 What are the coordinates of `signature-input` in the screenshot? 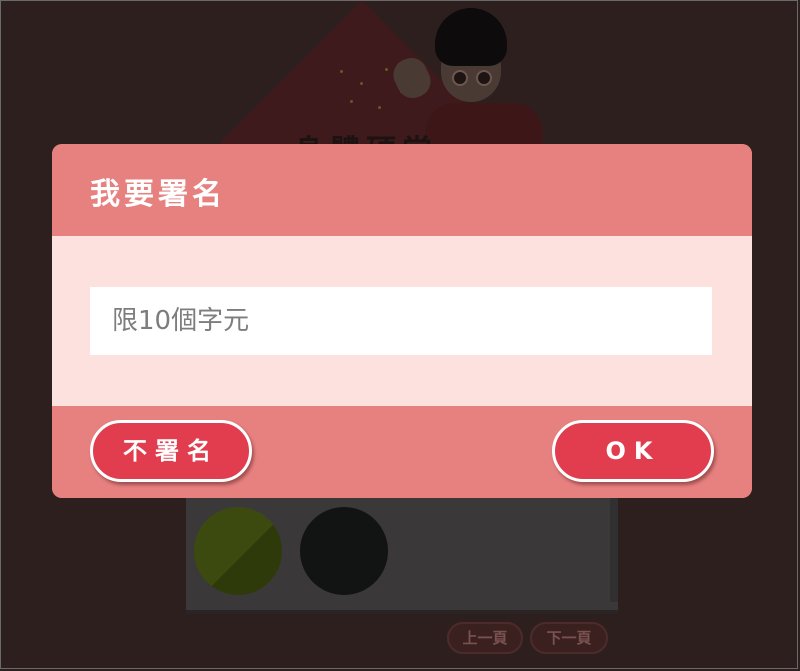 It's located at (401, 321).